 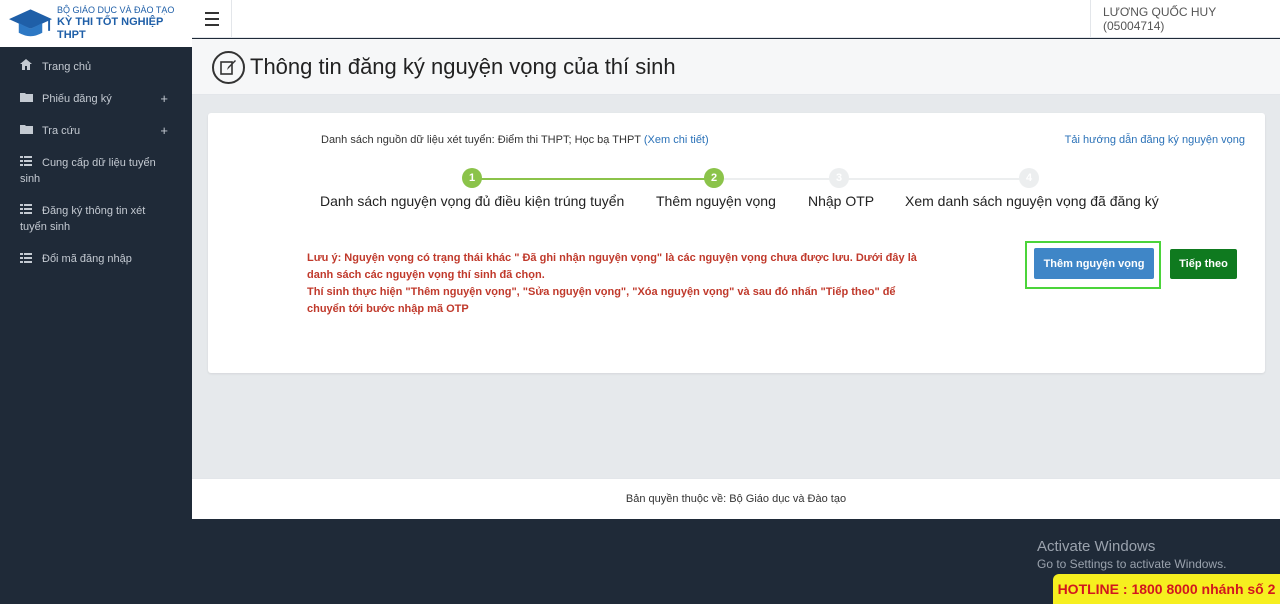 I want to click on brand-line2: KỲ THI TỐT NGHIỆP THPT, so click(x=110, y=28).